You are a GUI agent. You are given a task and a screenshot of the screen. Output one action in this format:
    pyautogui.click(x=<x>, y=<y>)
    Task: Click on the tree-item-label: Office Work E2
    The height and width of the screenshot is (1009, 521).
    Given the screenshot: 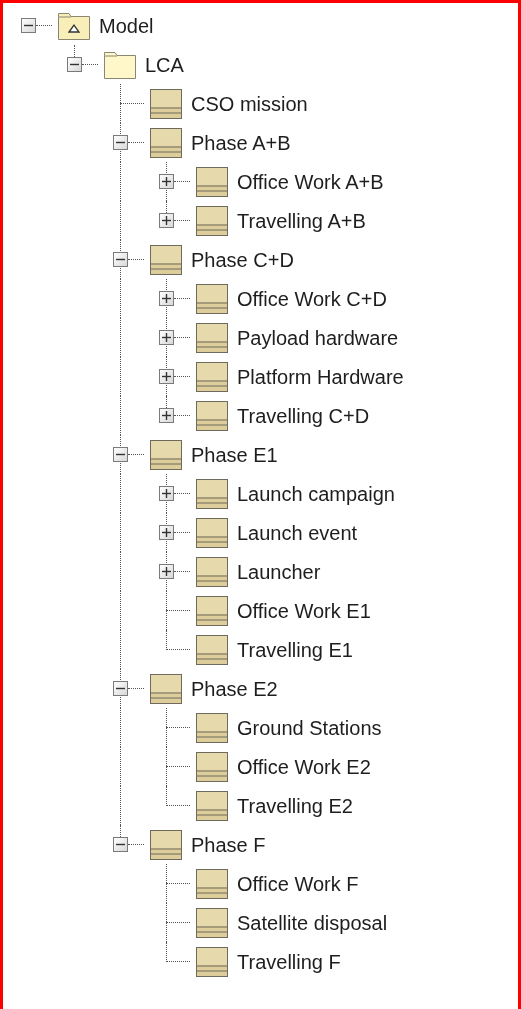 What is the action you would take?
    pyautogui.click(x=304, y=766)
    